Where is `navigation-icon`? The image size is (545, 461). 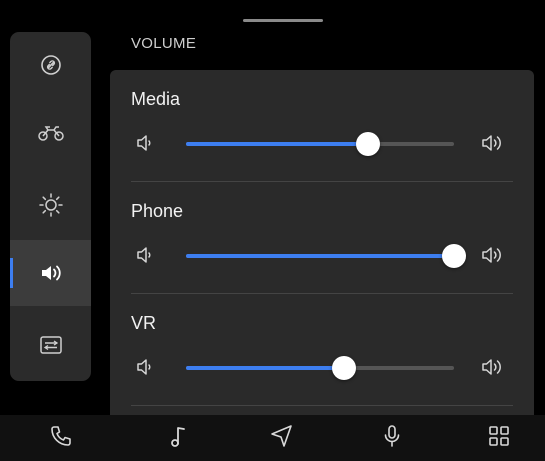 navigation-icon is located at coordinates (282, 438).